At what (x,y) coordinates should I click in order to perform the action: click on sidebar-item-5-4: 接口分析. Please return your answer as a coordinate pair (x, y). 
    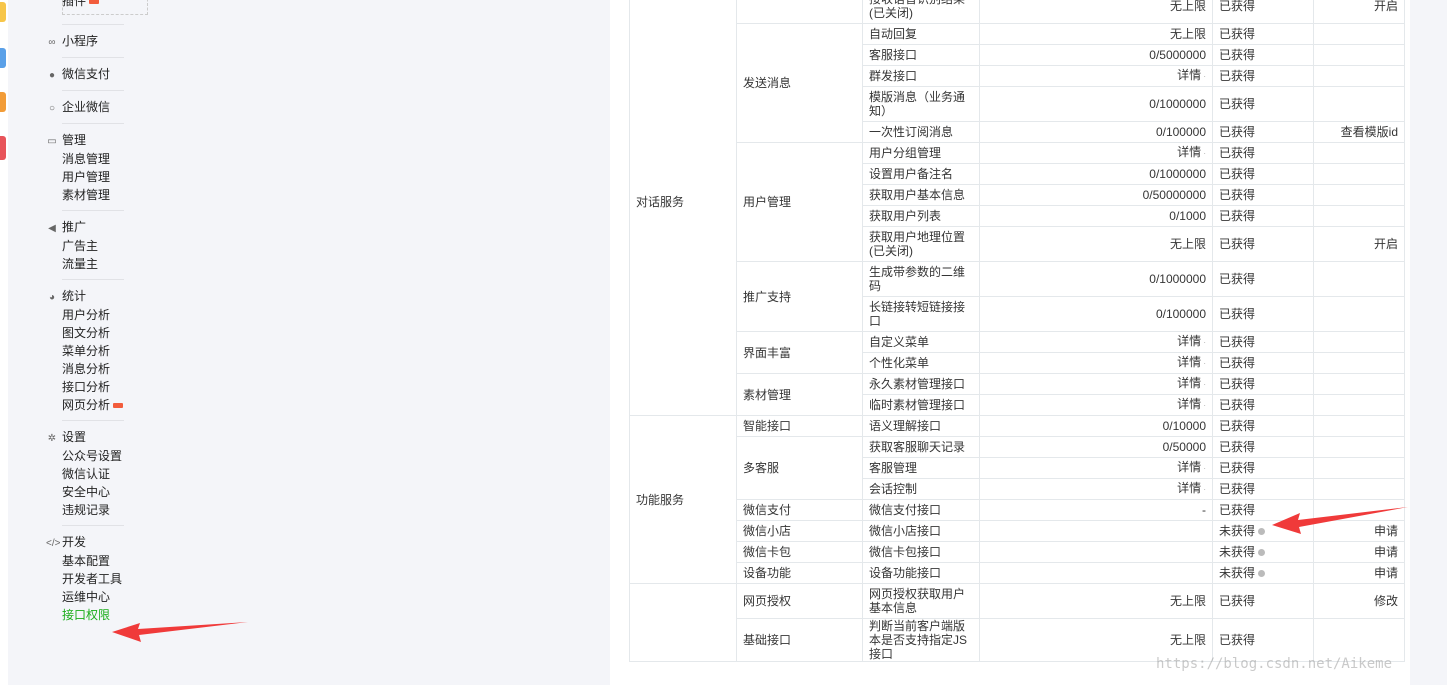
    Looking at the image, I should click on (86, 387).